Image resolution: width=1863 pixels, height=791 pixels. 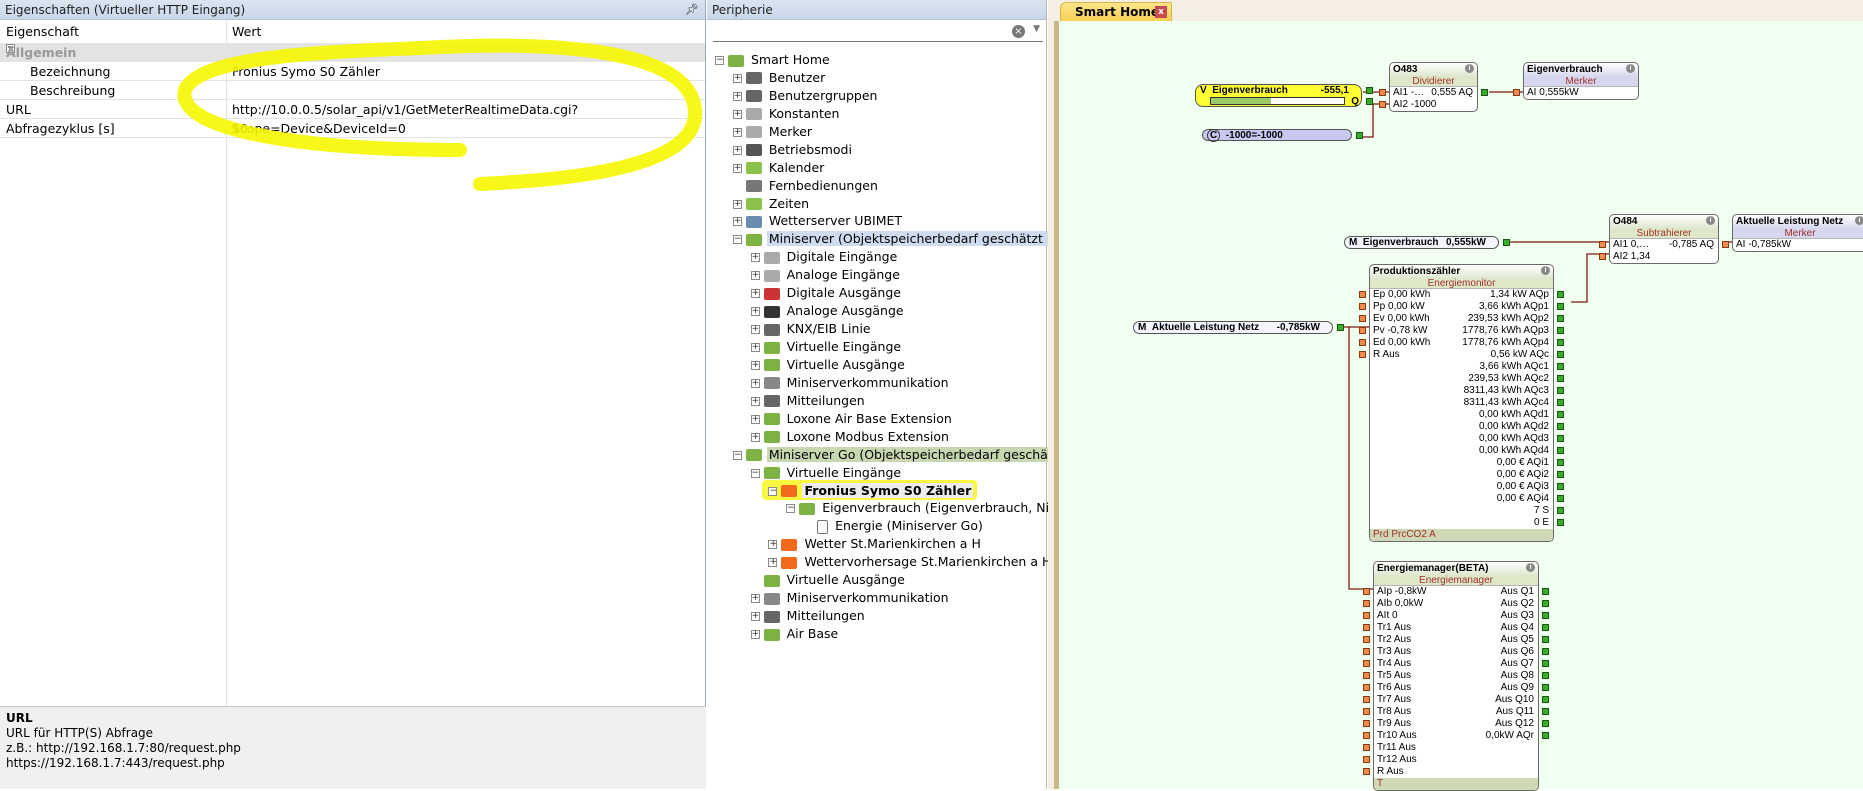 What do you see at coordinates (1284, 95) in the screenshot?
I see `pill-v-eigen: V Eigenverbrauch -555,1 Q` at bounding box center [1284, 95].